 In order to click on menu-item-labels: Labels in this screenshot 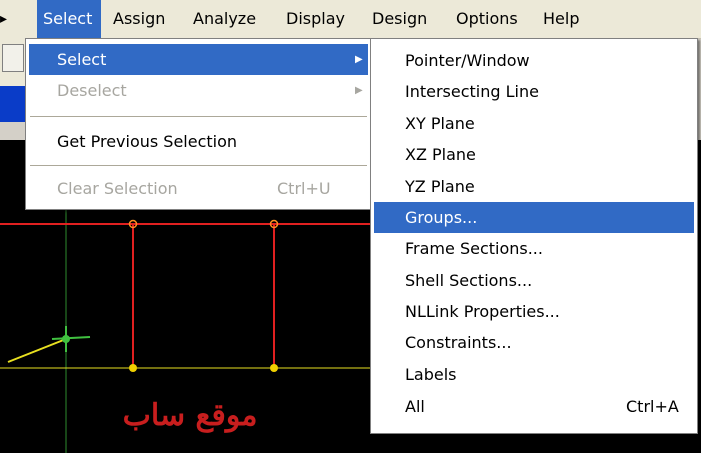, I will do `click(534, 374)`.